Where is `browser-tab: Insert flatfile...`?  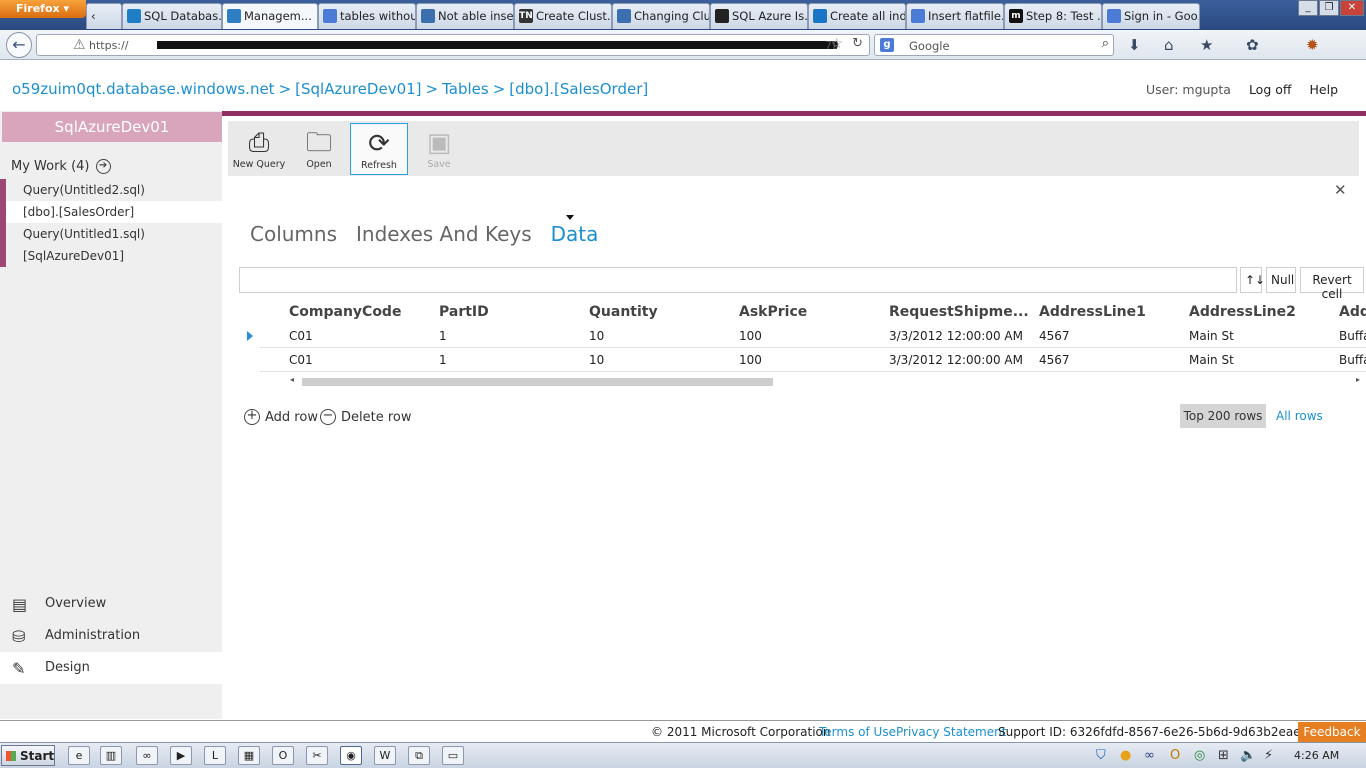
browser-tab: Insert flatfile... is located at coordinates (955, 16).